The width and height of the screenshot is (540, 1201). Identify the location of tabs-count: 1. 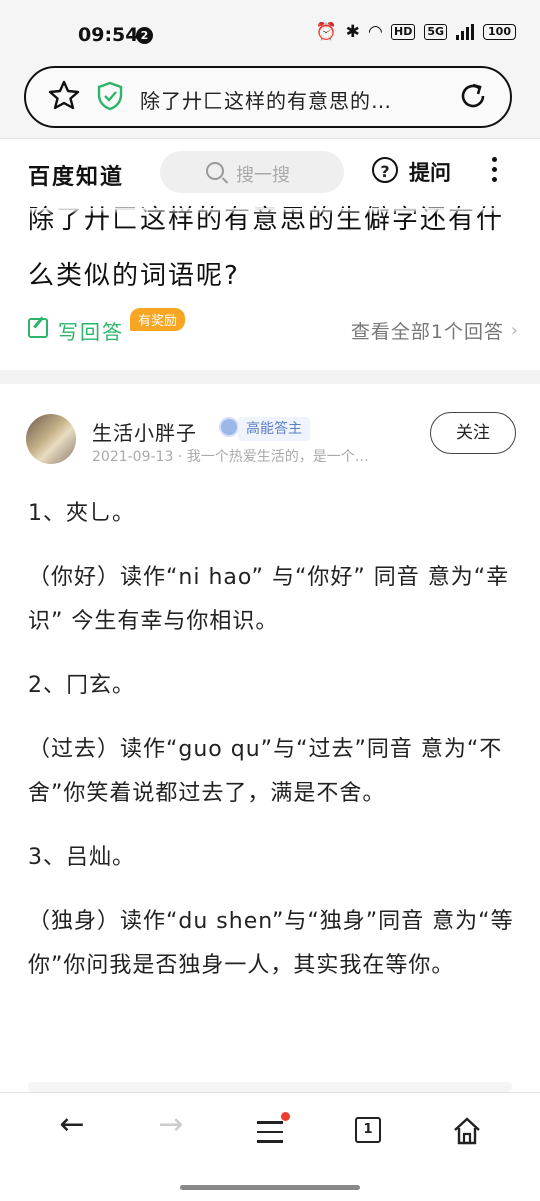
(368, 1130).